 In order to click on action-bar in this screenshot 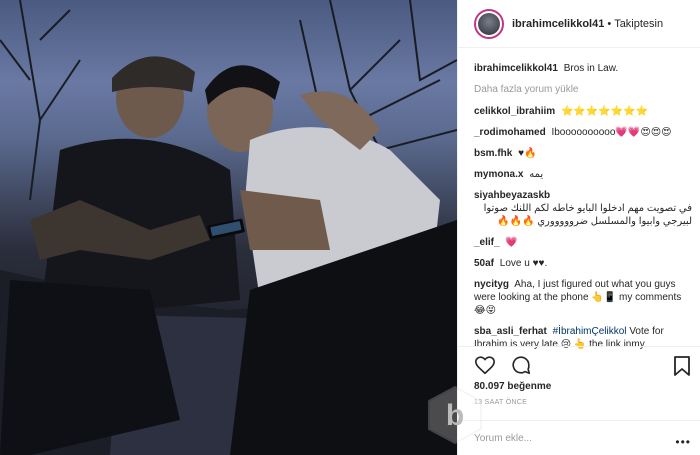, I will do `click(579, 364)`.